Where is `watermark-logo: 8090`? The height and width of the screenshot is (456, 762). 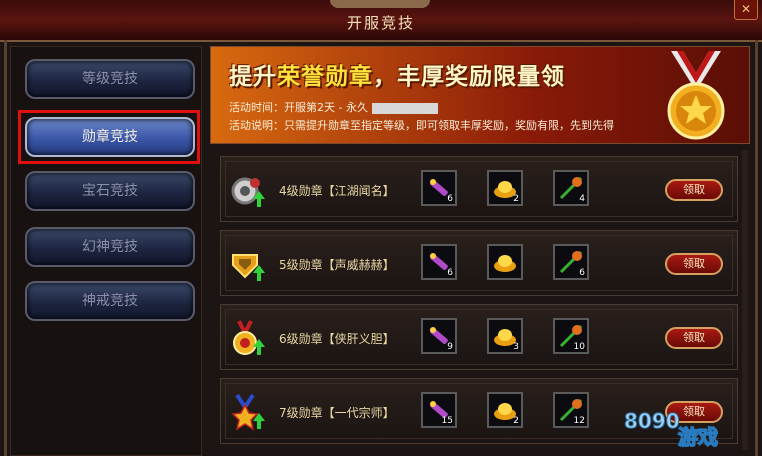 watermark-logo: 8090 is located at coordinates (652, 421).